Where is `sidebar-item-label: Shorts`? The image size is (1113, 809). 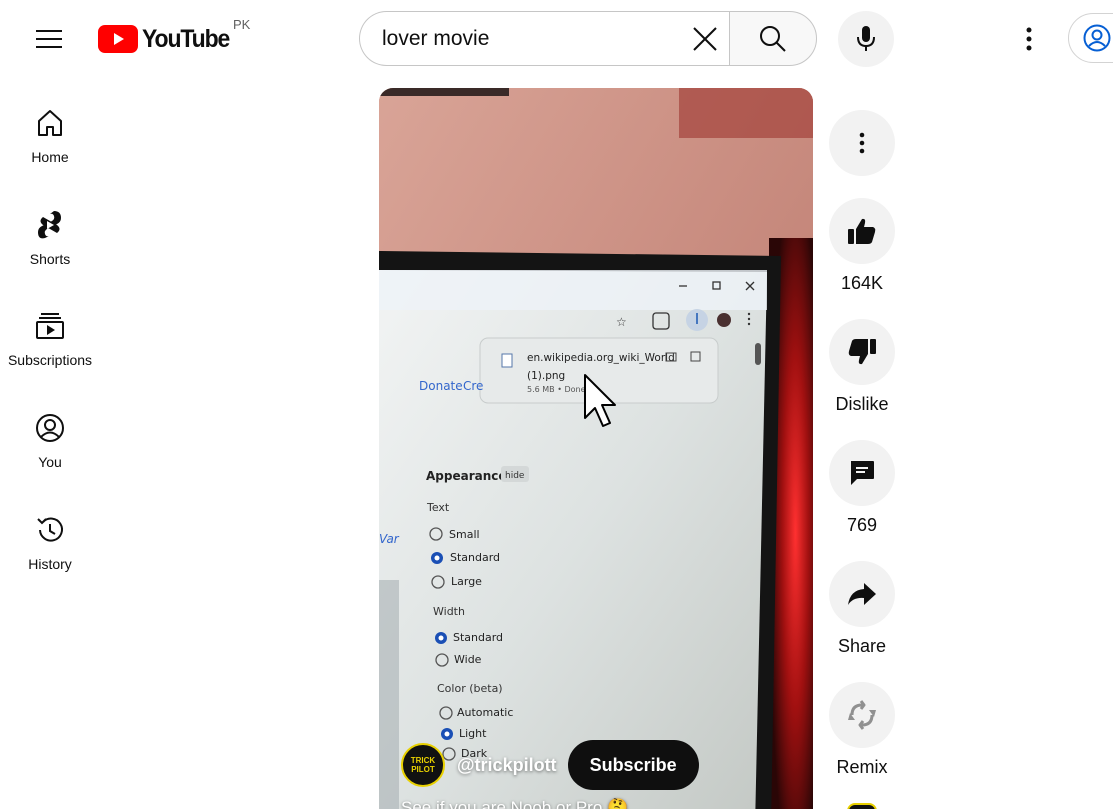
sidebar-item-label: Shorts is located at coordinates (50, 259).